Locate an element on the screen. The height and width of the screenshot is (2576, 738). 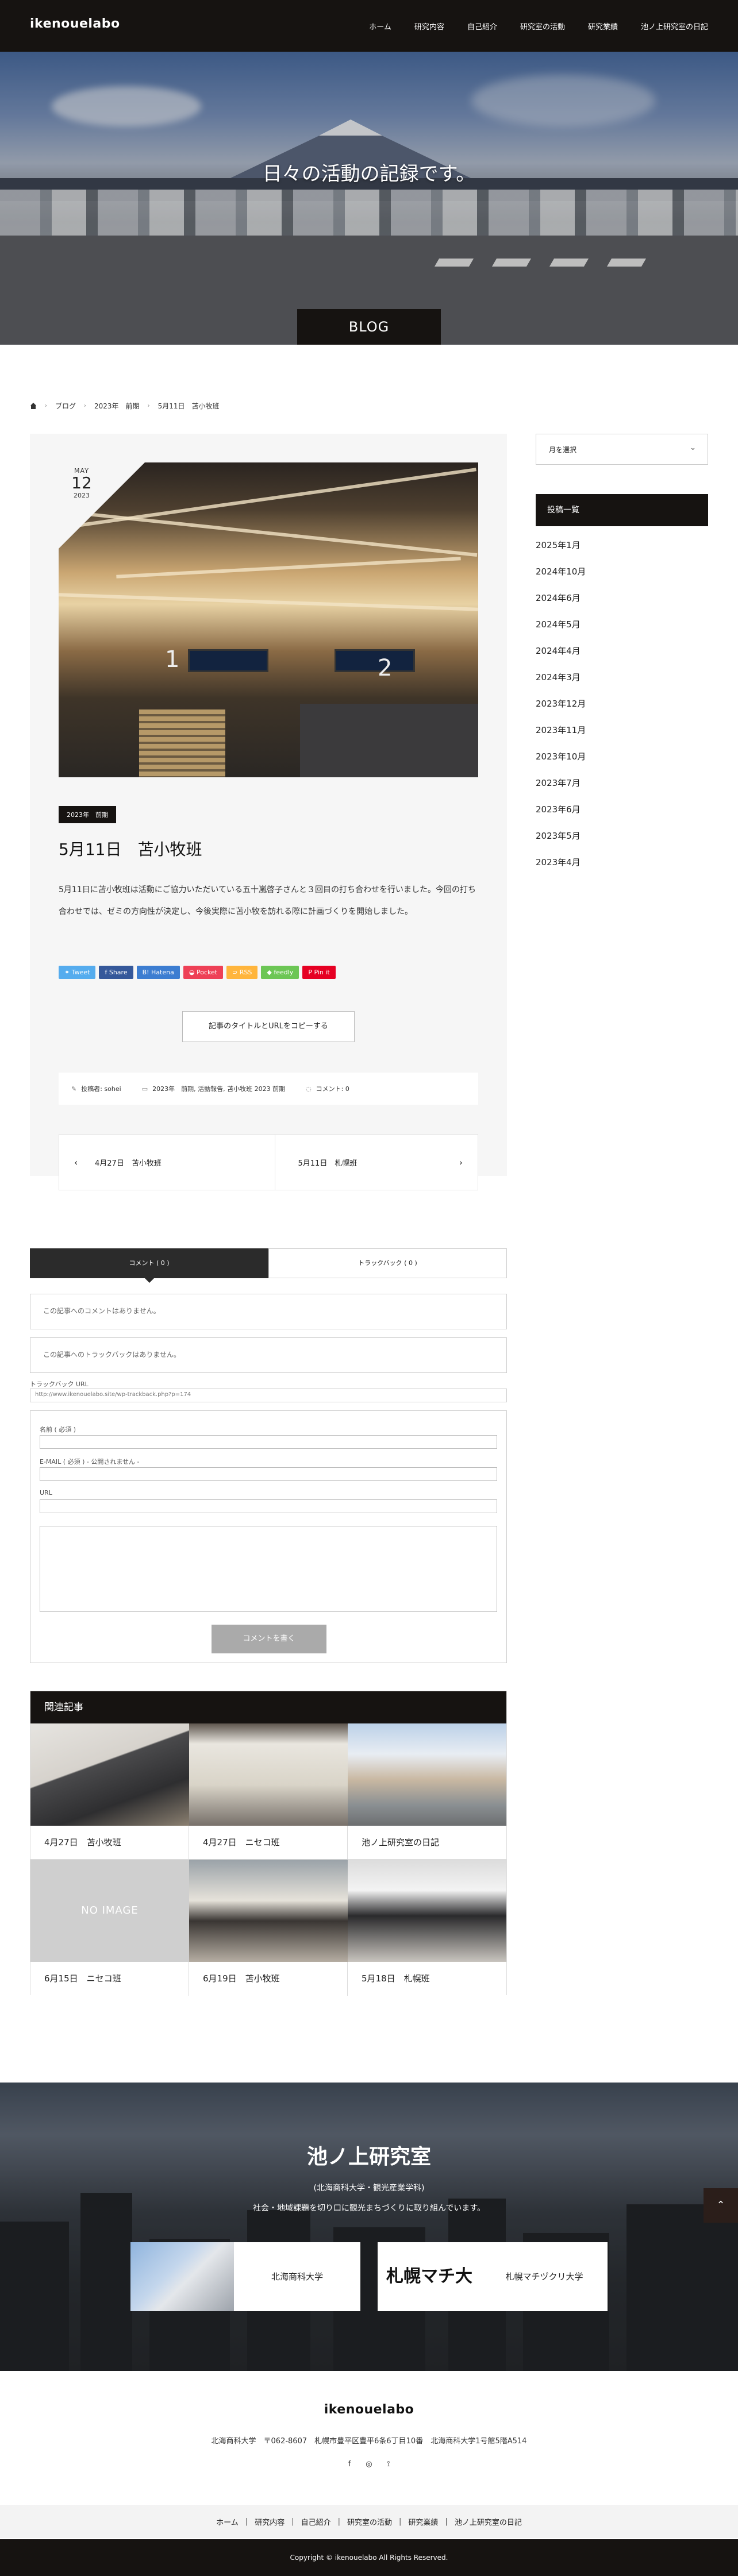
related-card: 池ノ上研究室の日記 is located at coordinates (427, 1792).